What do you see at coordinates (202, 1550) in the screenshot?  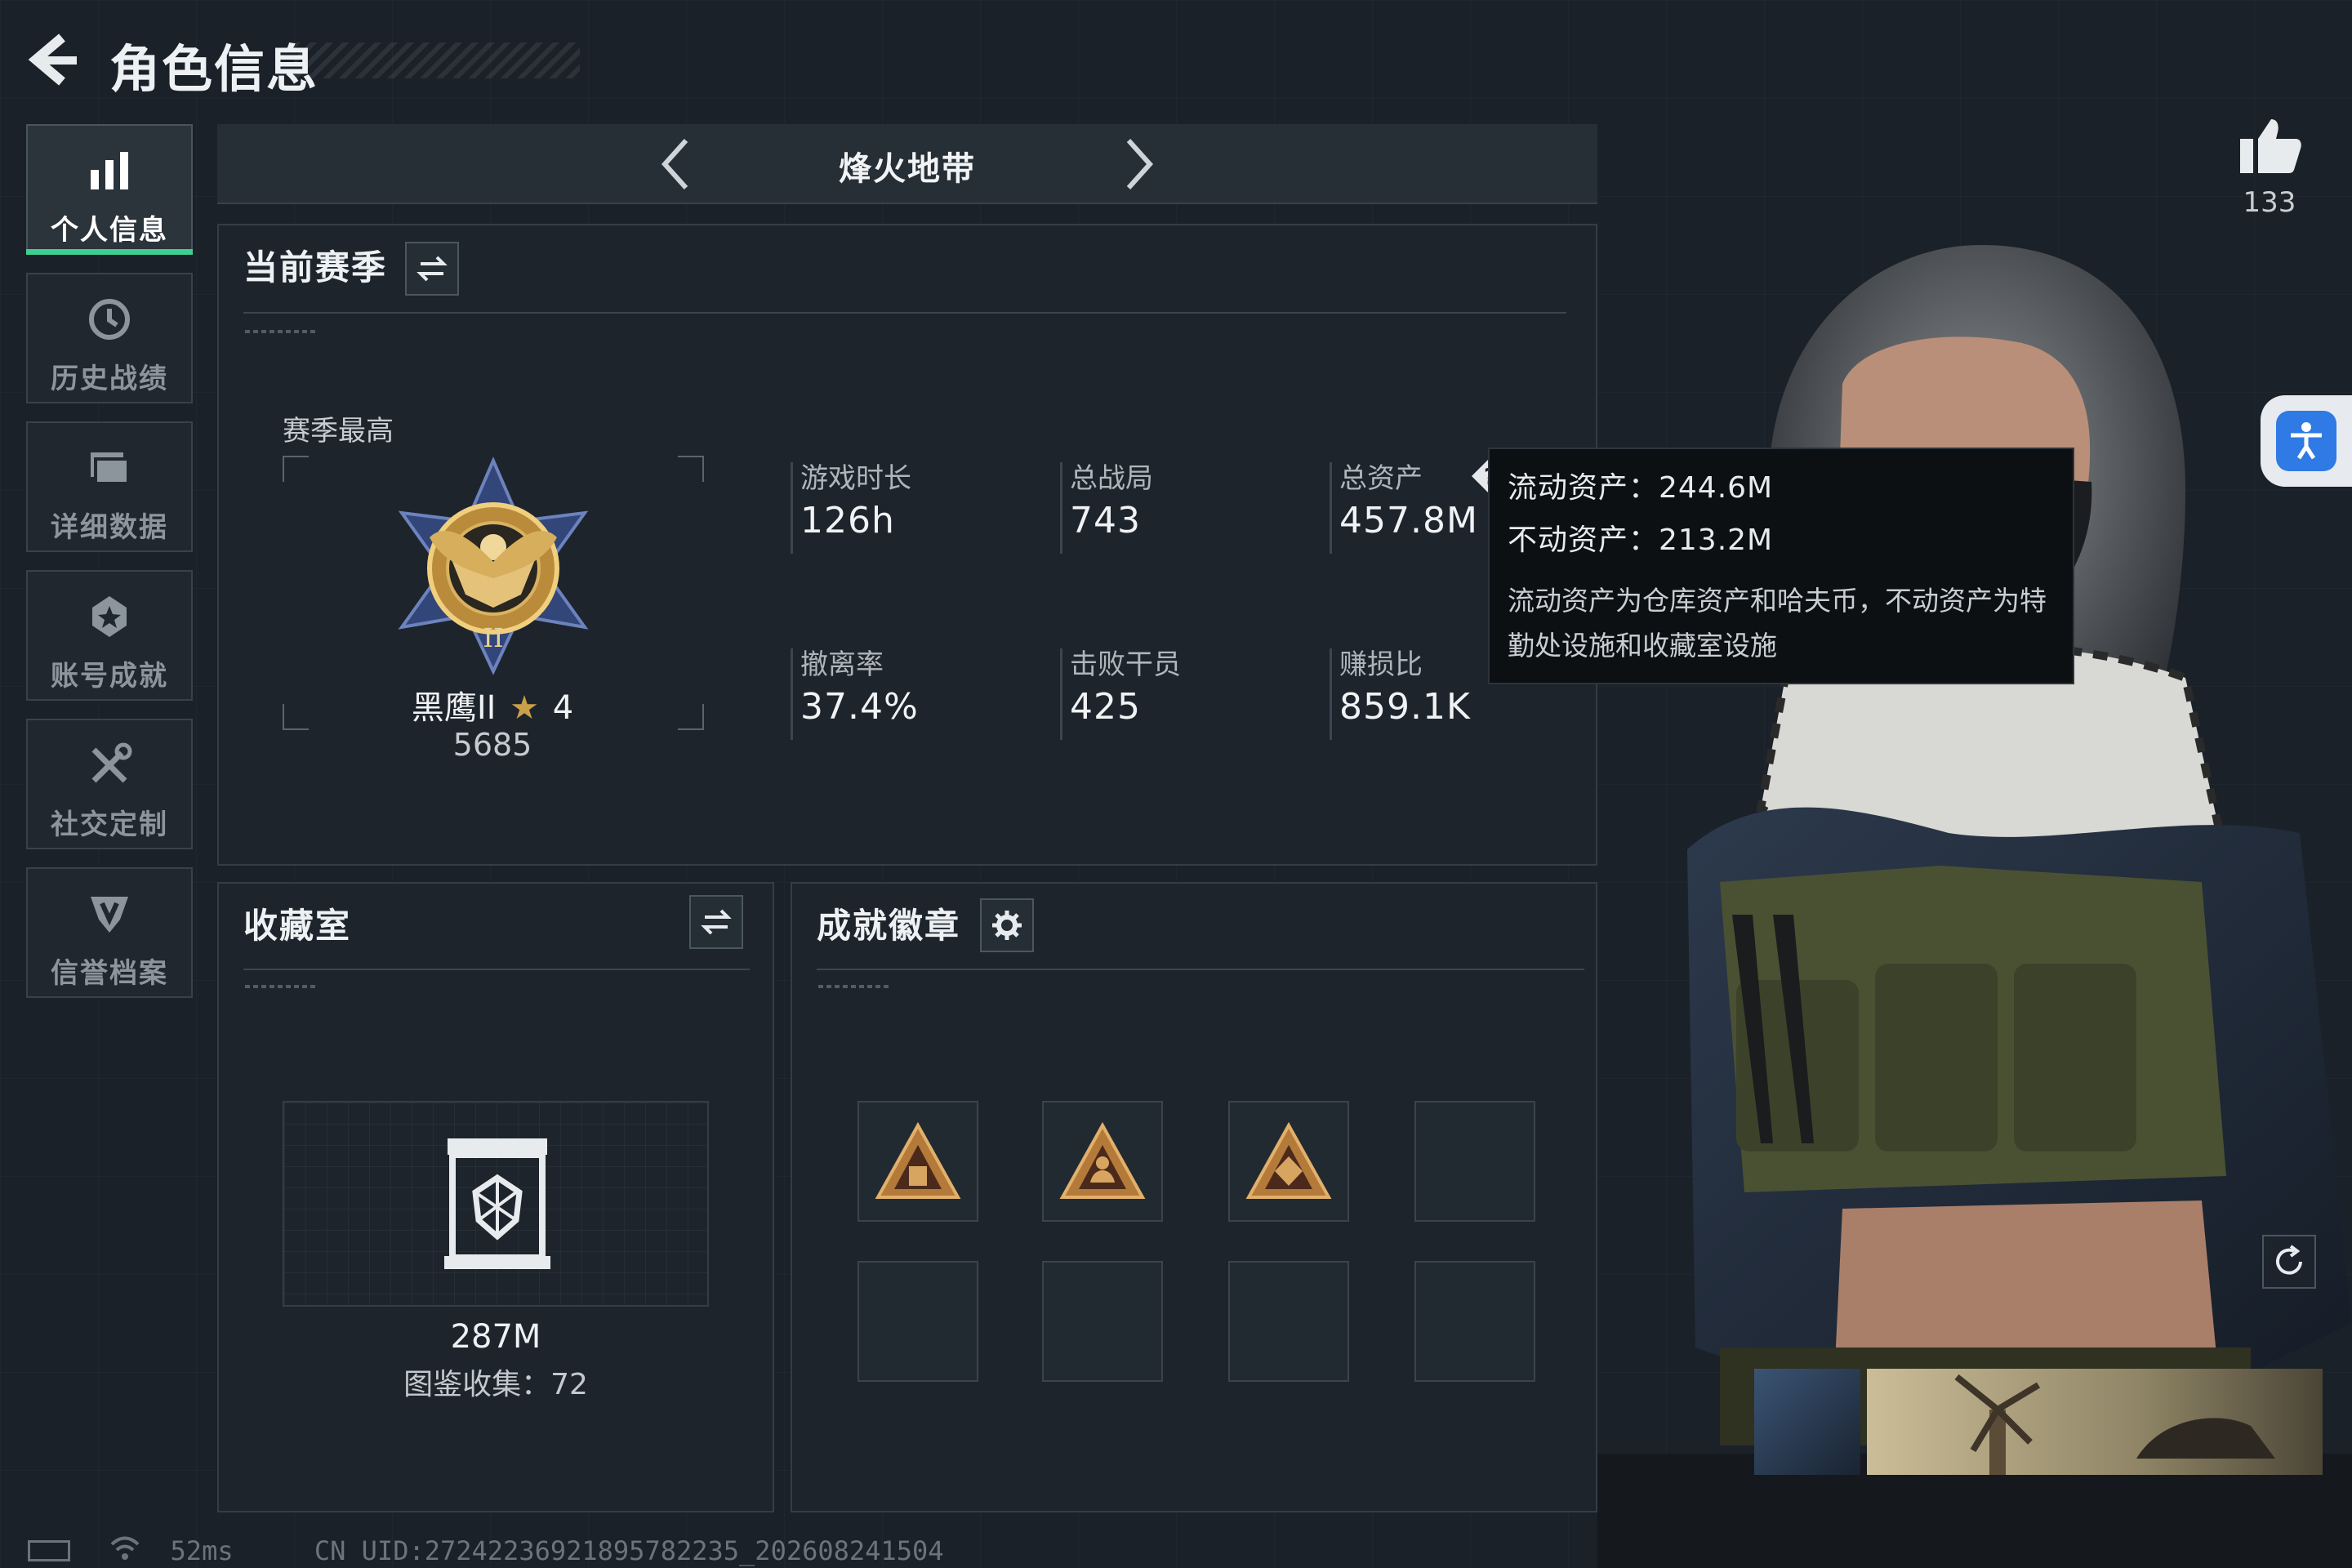 I see `ping-value: 52ms` at bounding box center [202, 1550].